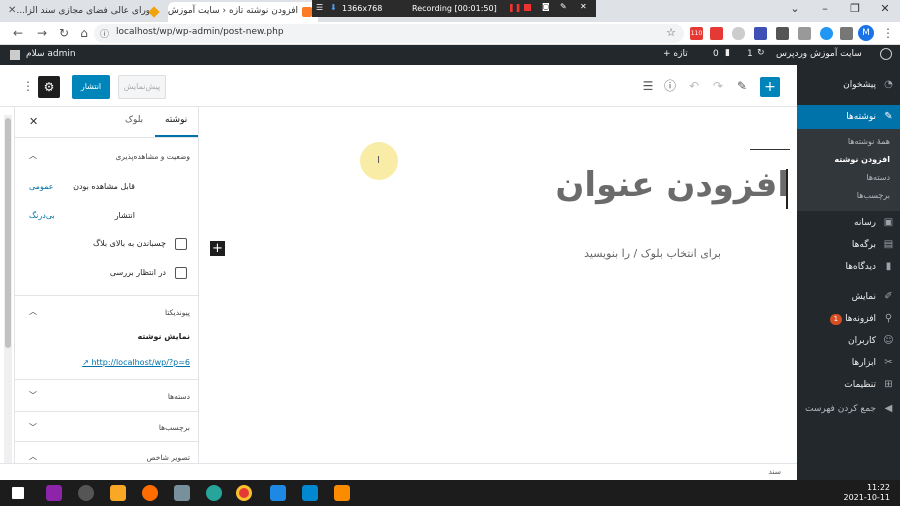 Image resolution: width=900 pixels, height=506 pixels. Describe the element at coordinates (750, 54) in the screenshot. I see `updates-count: 1` at that location.